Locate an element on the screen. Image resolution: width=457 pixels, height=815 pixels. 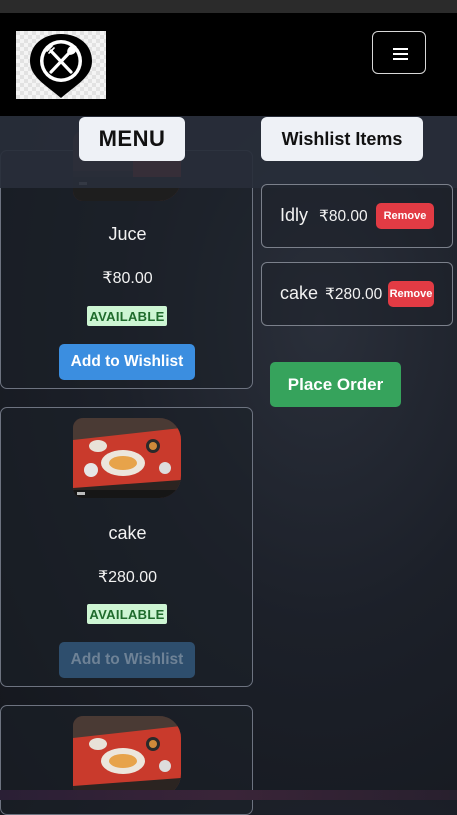
wishlist-item-price: ₹80.00 is located at coordinates (343, 216).